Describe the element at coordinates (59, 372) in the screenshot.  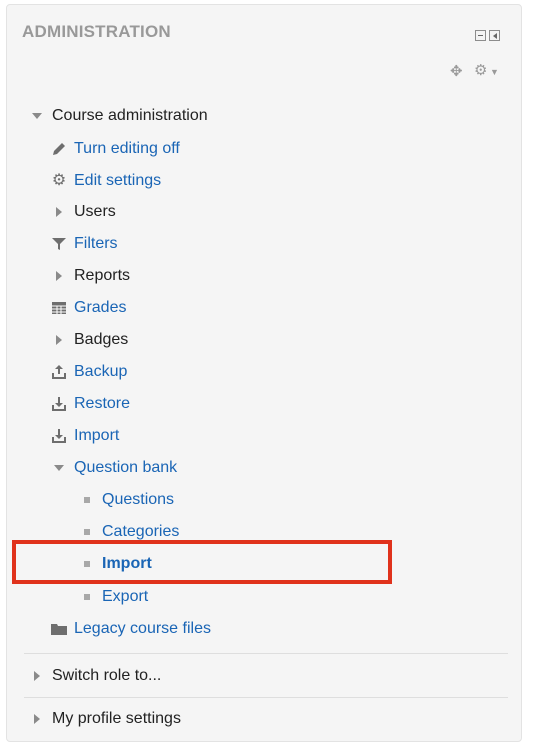
I see `upload-icon` at that location.